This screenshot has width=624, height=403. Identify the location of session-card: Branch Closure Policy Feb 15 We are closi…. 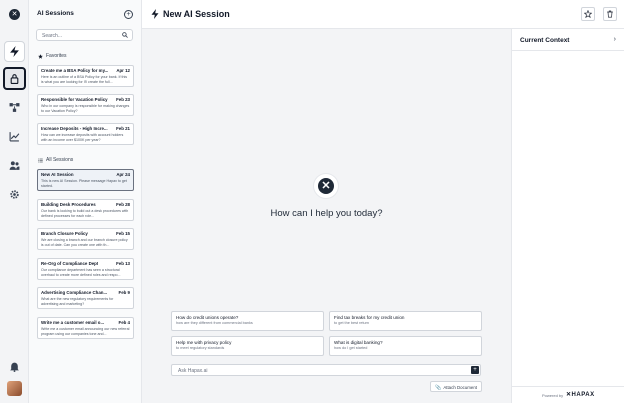
(85, 239).